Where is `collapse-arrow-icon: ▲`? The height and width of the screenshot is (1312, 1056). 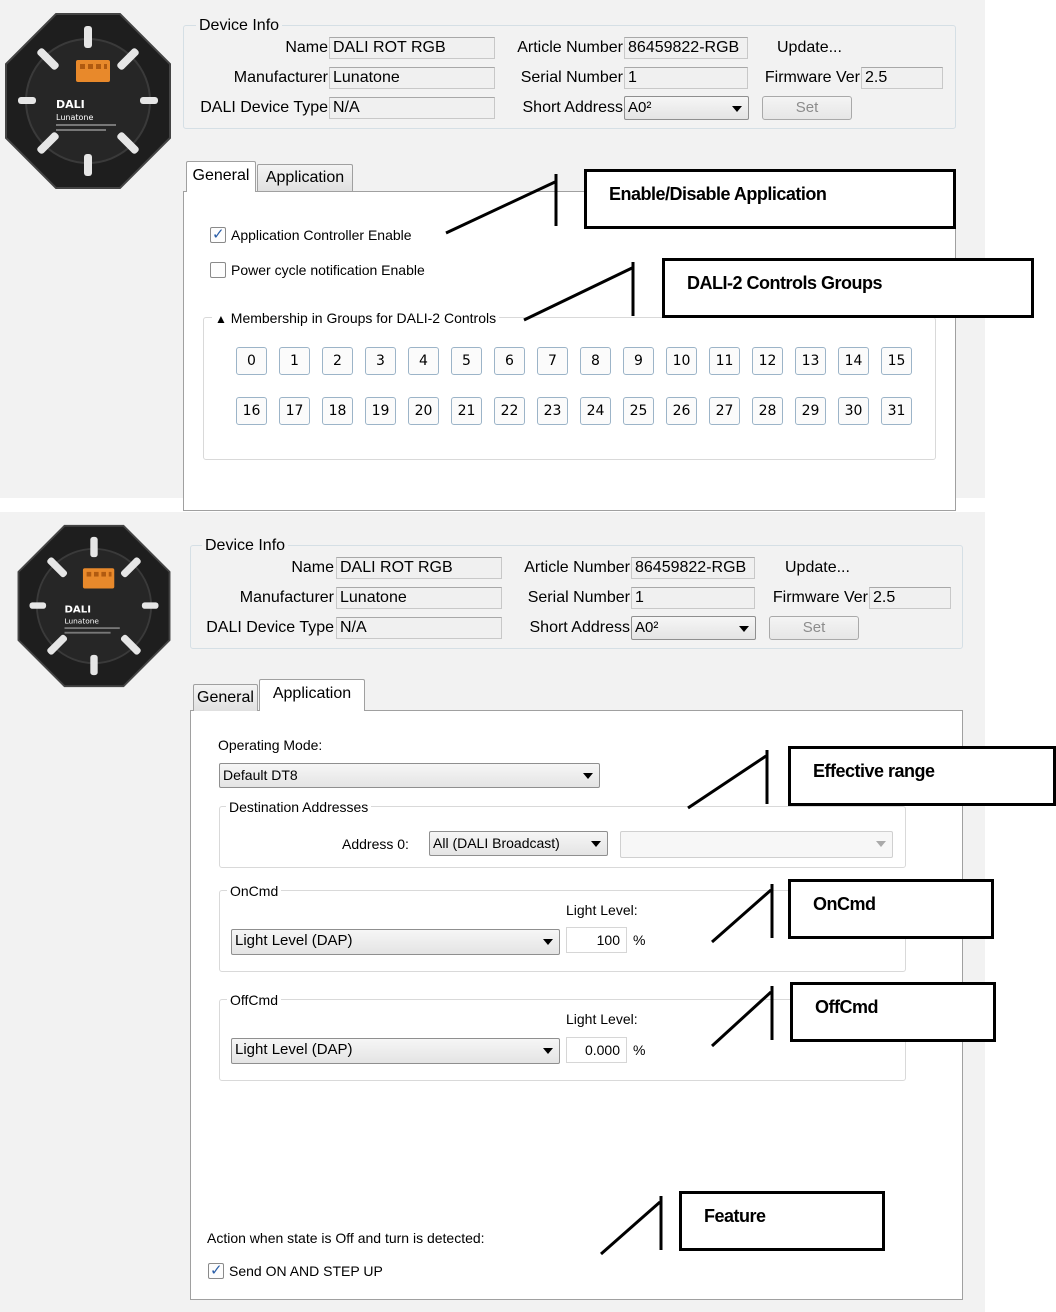
collapse-arrow-icon: ▲ is located at coordinates (221, 319).